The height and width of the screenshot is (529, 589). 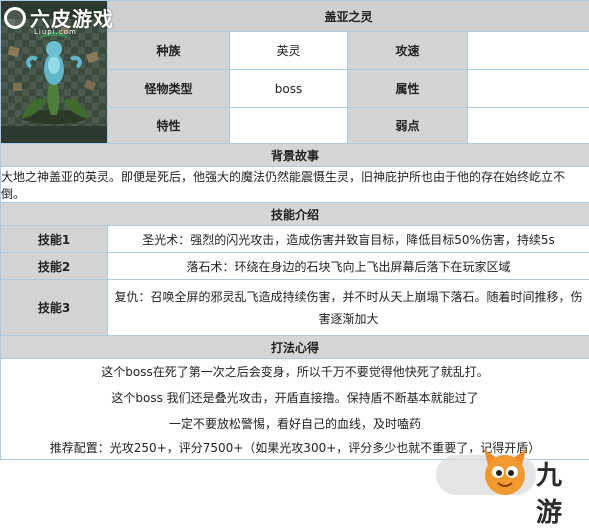 I want to click on trait-value, so click(x=289, y=126).